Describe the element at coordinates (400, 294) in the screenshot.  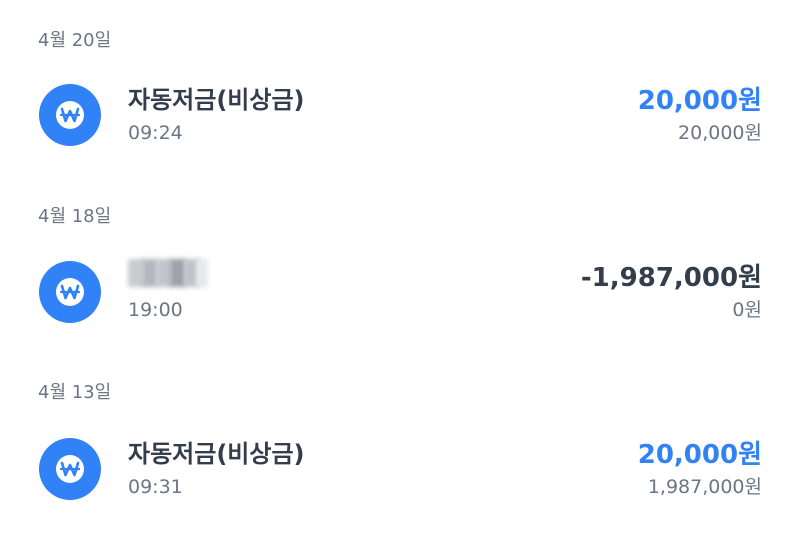
I see `transaction-row: 19:00 -1,987,000원 0원` at that location.